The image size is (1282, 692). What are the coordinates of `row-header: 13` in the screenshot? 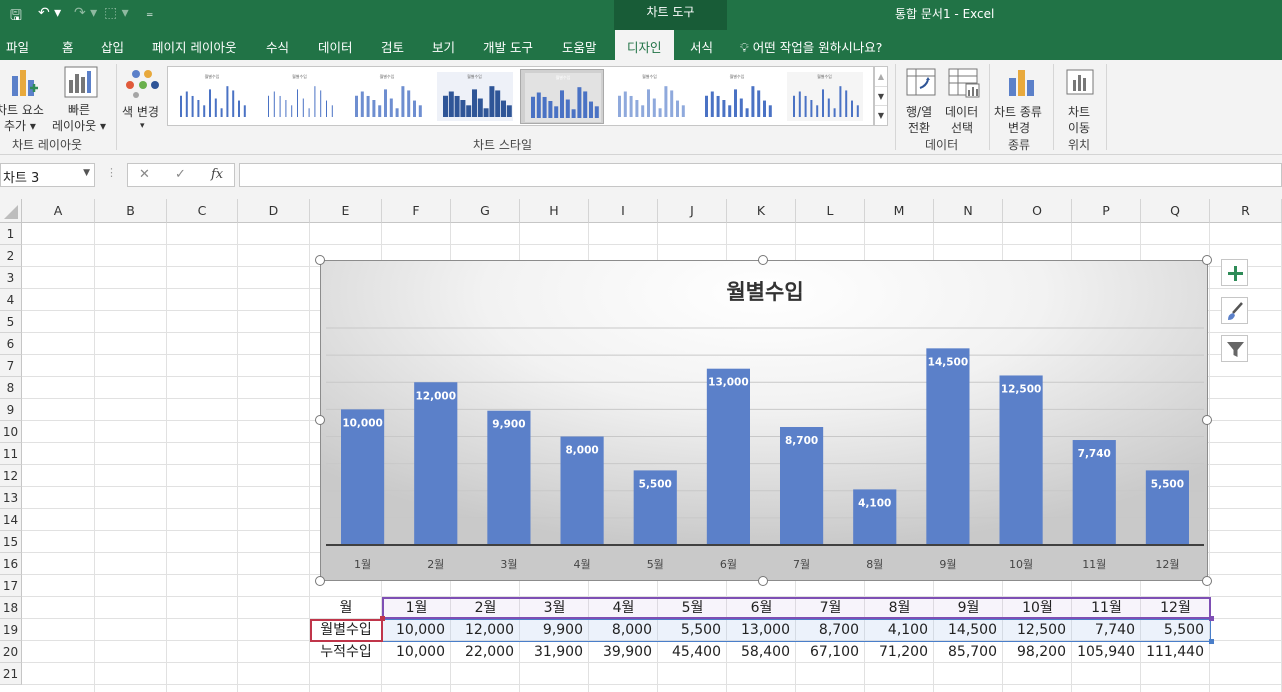 It's located at (11, 498).